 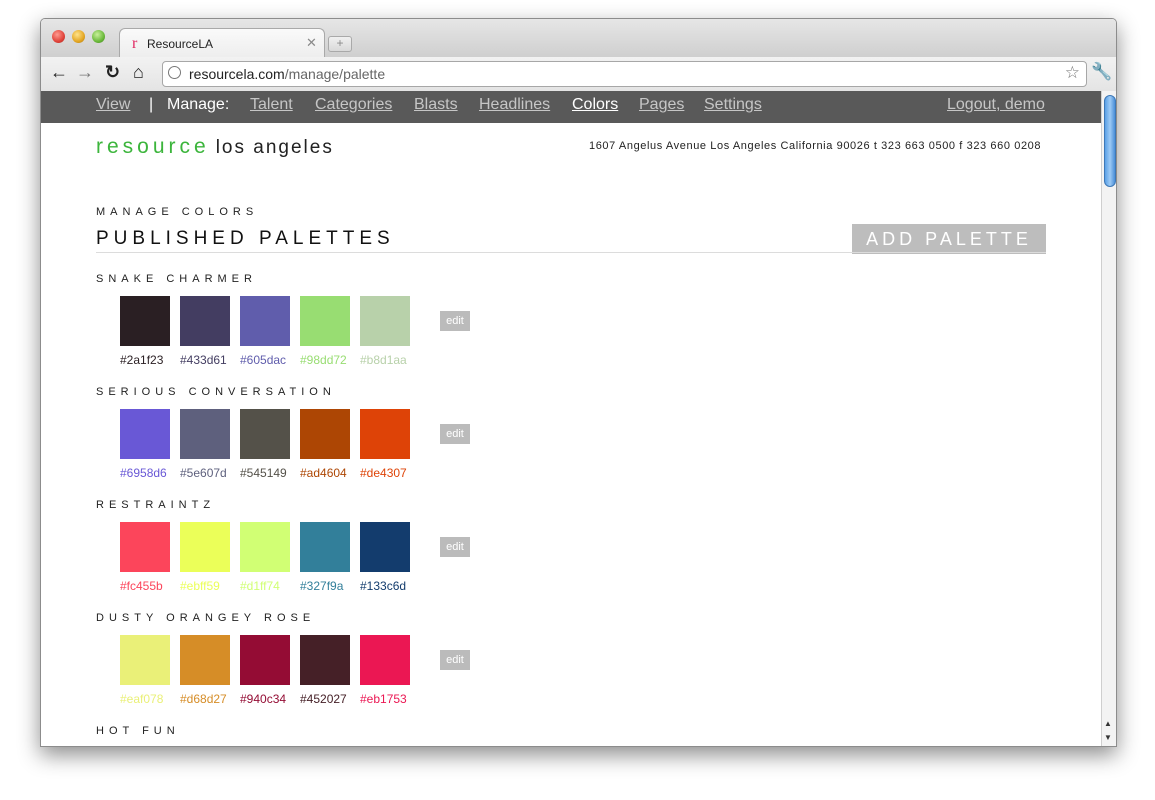 I want to click on color-hex-label: #940c34, so click(x=263, y=699).